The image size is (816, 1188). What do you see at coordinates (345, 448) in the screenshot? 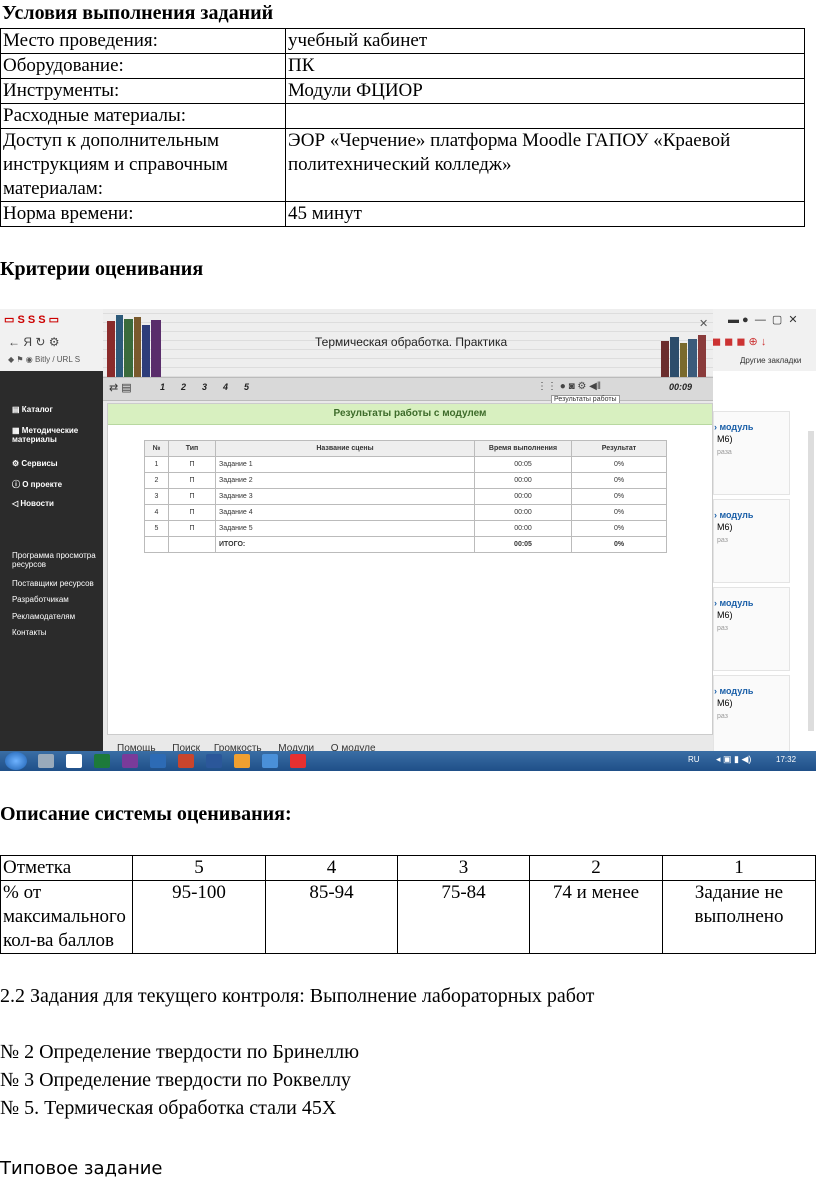
I see `col-header: Название сцены` at bounding box center [345, 448].